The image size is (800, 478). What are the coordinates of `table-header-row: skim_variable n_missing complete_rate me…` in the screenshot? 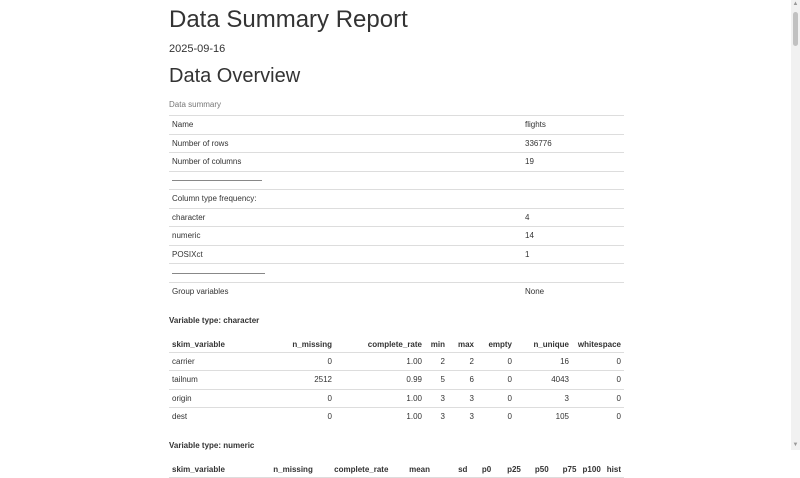 It's located at (396, 469).